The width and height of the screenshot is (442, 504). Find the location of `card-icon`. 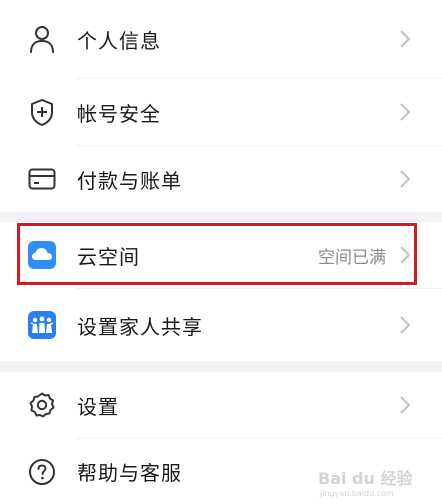

card-icon is located at coordinates (42, 179).